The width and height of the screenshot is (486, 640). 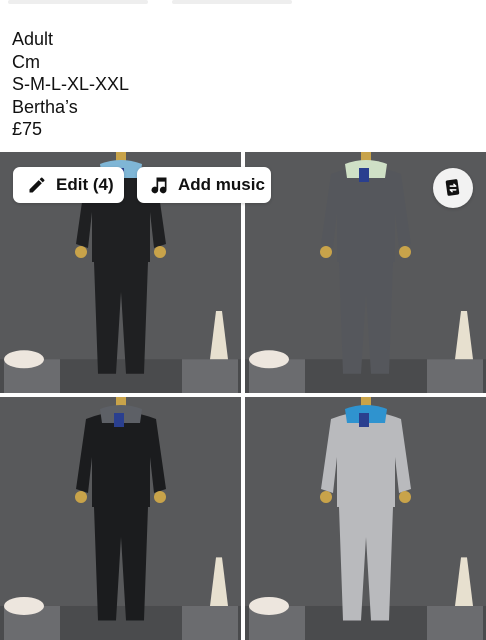 What do you see at coordinates (37, 185) in the screenshot?
I see `pencil-icon` at bounding box center [37, 185].